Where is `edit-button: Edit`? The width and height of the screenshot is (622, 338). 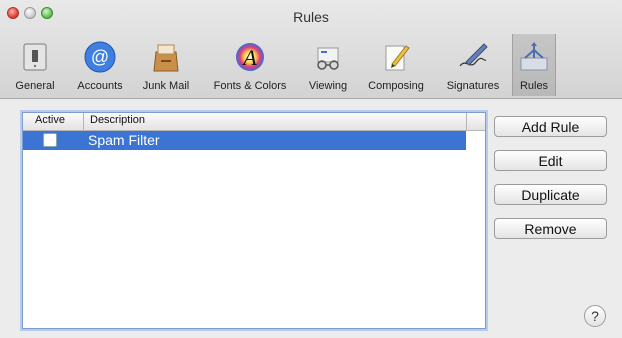 edit-button: Edit is located at coordinates (550, 160).